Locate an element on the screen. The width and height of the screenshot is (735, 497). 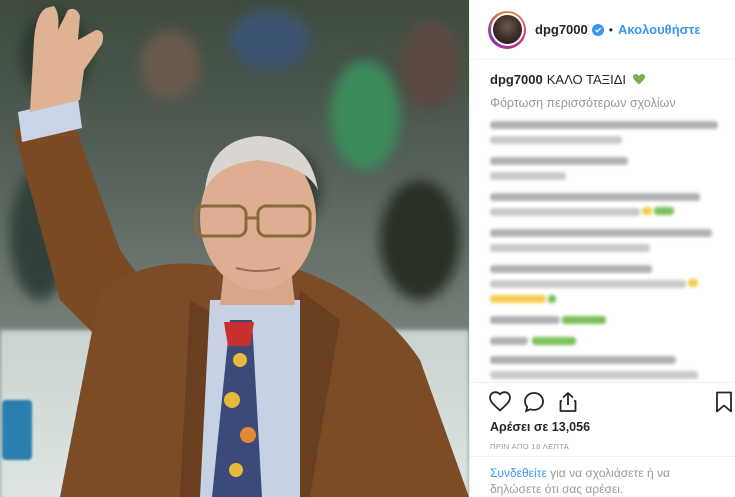
caption-username: dpg7000 is located at coordinates (516, 79).